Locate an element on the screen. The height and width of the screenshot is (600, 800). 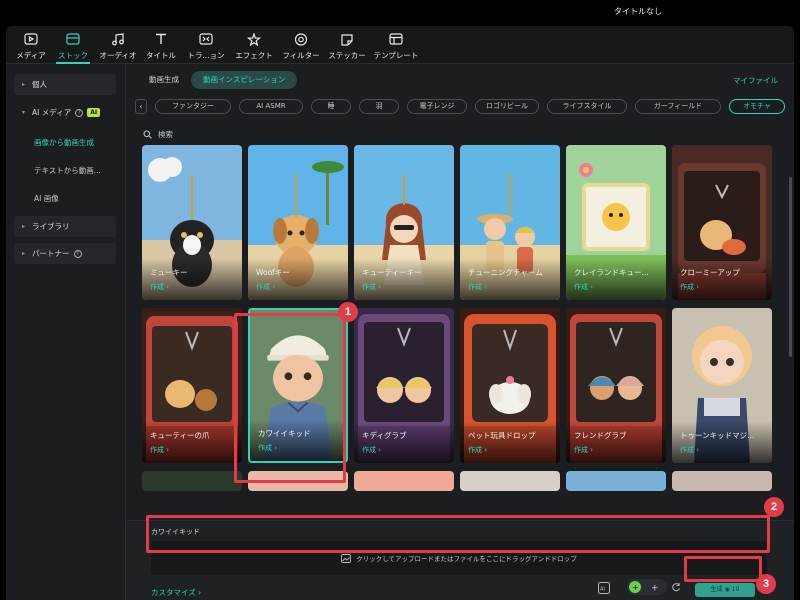
credits-toggle: + + is located at coordinates (647, 587).